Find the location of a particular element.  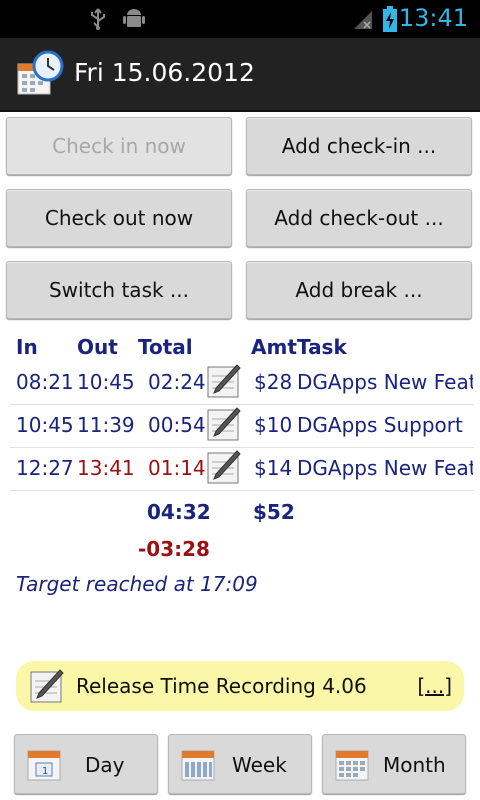

cell-task: DGApps Support is located at coordinates (380, 425).